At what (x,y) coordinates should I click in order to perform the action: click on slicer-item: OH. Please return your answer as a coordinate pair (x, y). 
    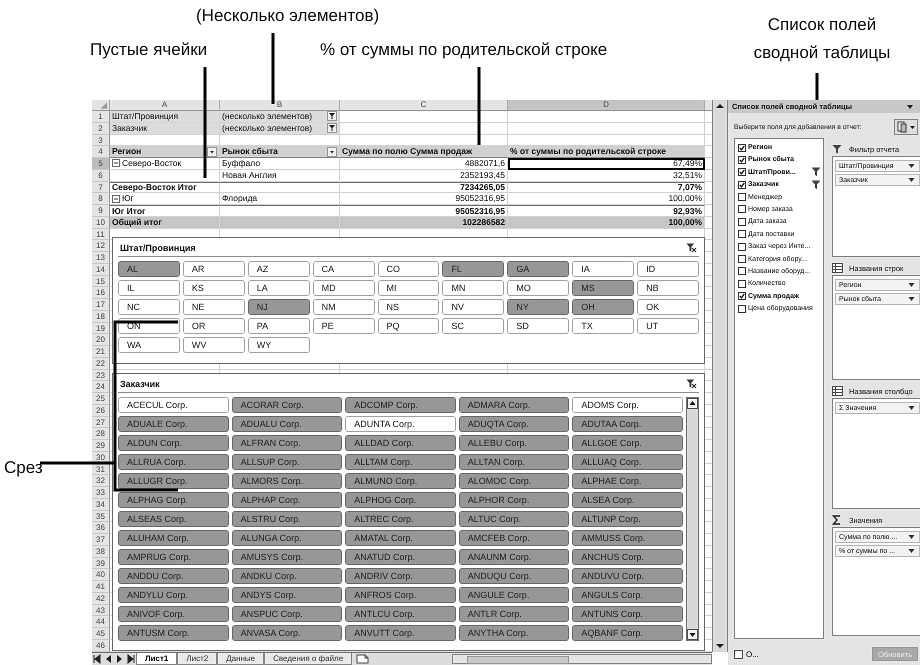
    Looking at the image, I should click on (603, 307).